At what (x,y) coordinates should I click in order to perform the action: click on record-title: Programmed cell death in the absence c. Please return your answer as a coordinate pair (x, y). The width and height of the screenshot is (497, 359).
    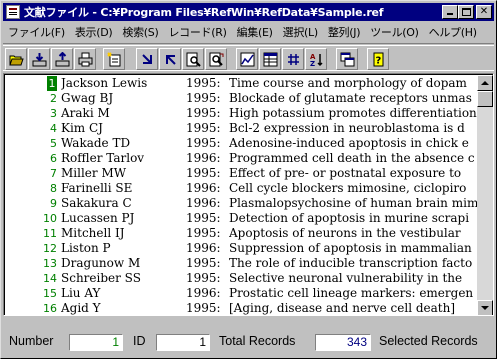
    Looking at the image, I should click on (352, 158).